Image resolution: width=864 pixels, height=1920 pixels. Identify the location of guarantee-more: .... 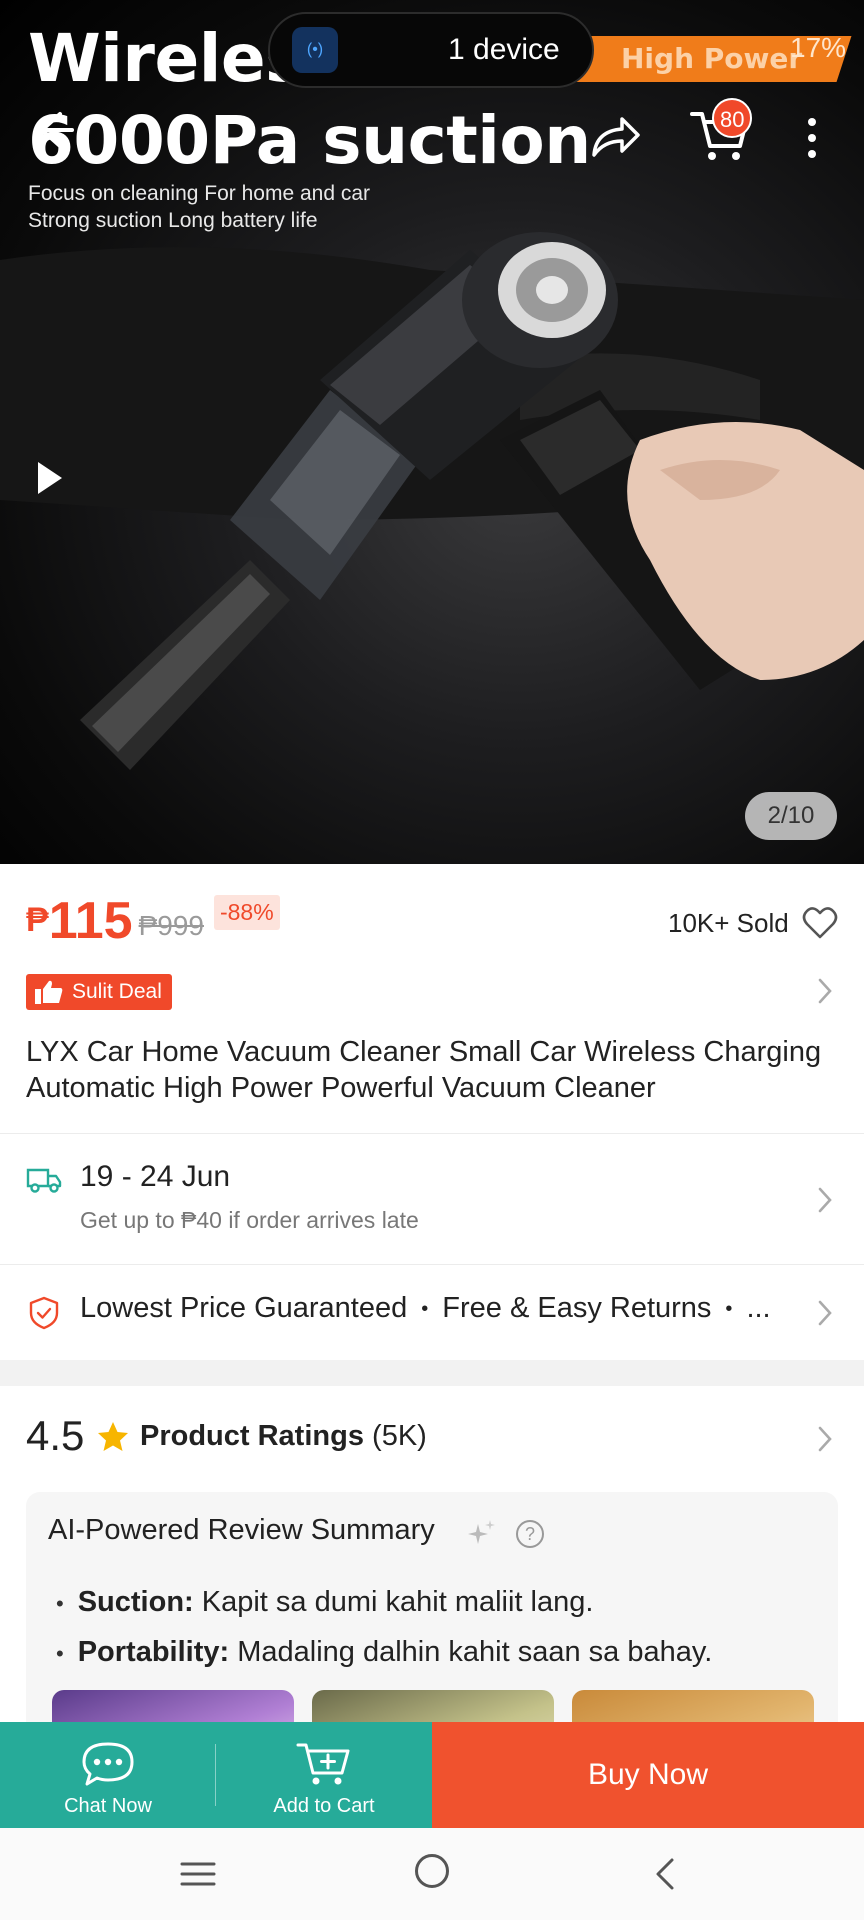
(758, 1308).